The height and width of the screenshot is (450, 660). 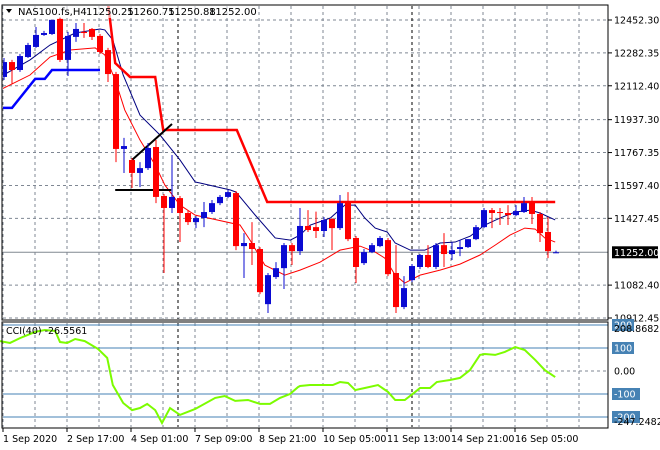 I want to click on stop-blue-line, so click(x=51, y=89).